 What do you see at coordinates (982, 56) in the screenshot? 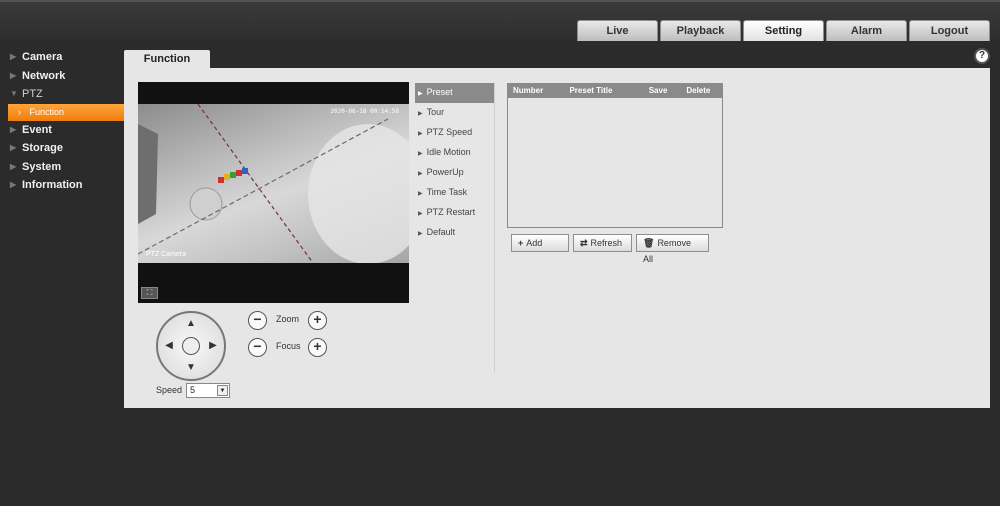
I see `help-icon: ?` at bounding box center [982, 56].